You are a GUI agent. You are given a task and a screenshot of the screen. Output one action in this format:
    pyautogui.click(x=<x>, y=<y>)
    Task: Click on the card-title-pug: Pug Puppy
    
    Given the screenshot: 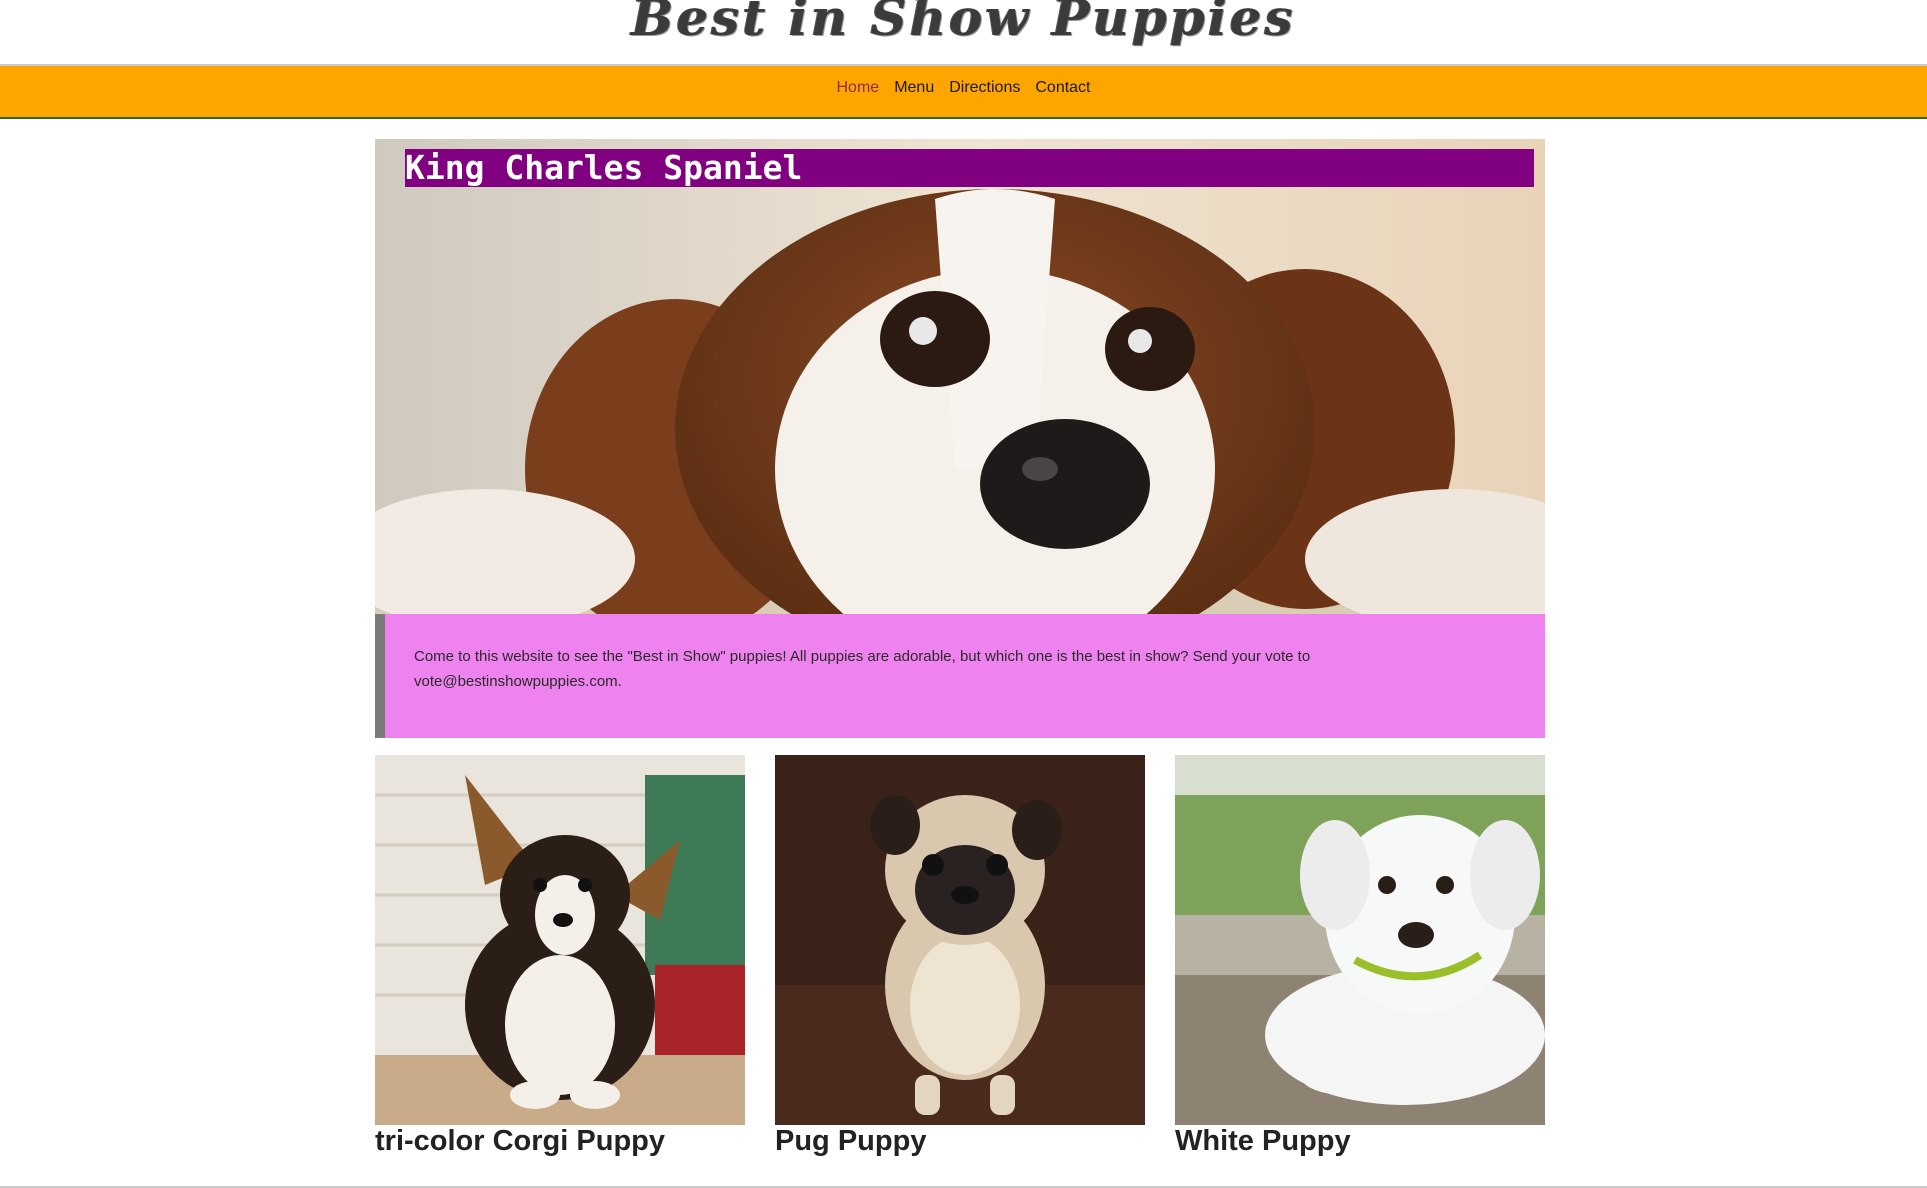 What is the action you would take?
    pyautogui.click(x=851, y=1141)
    